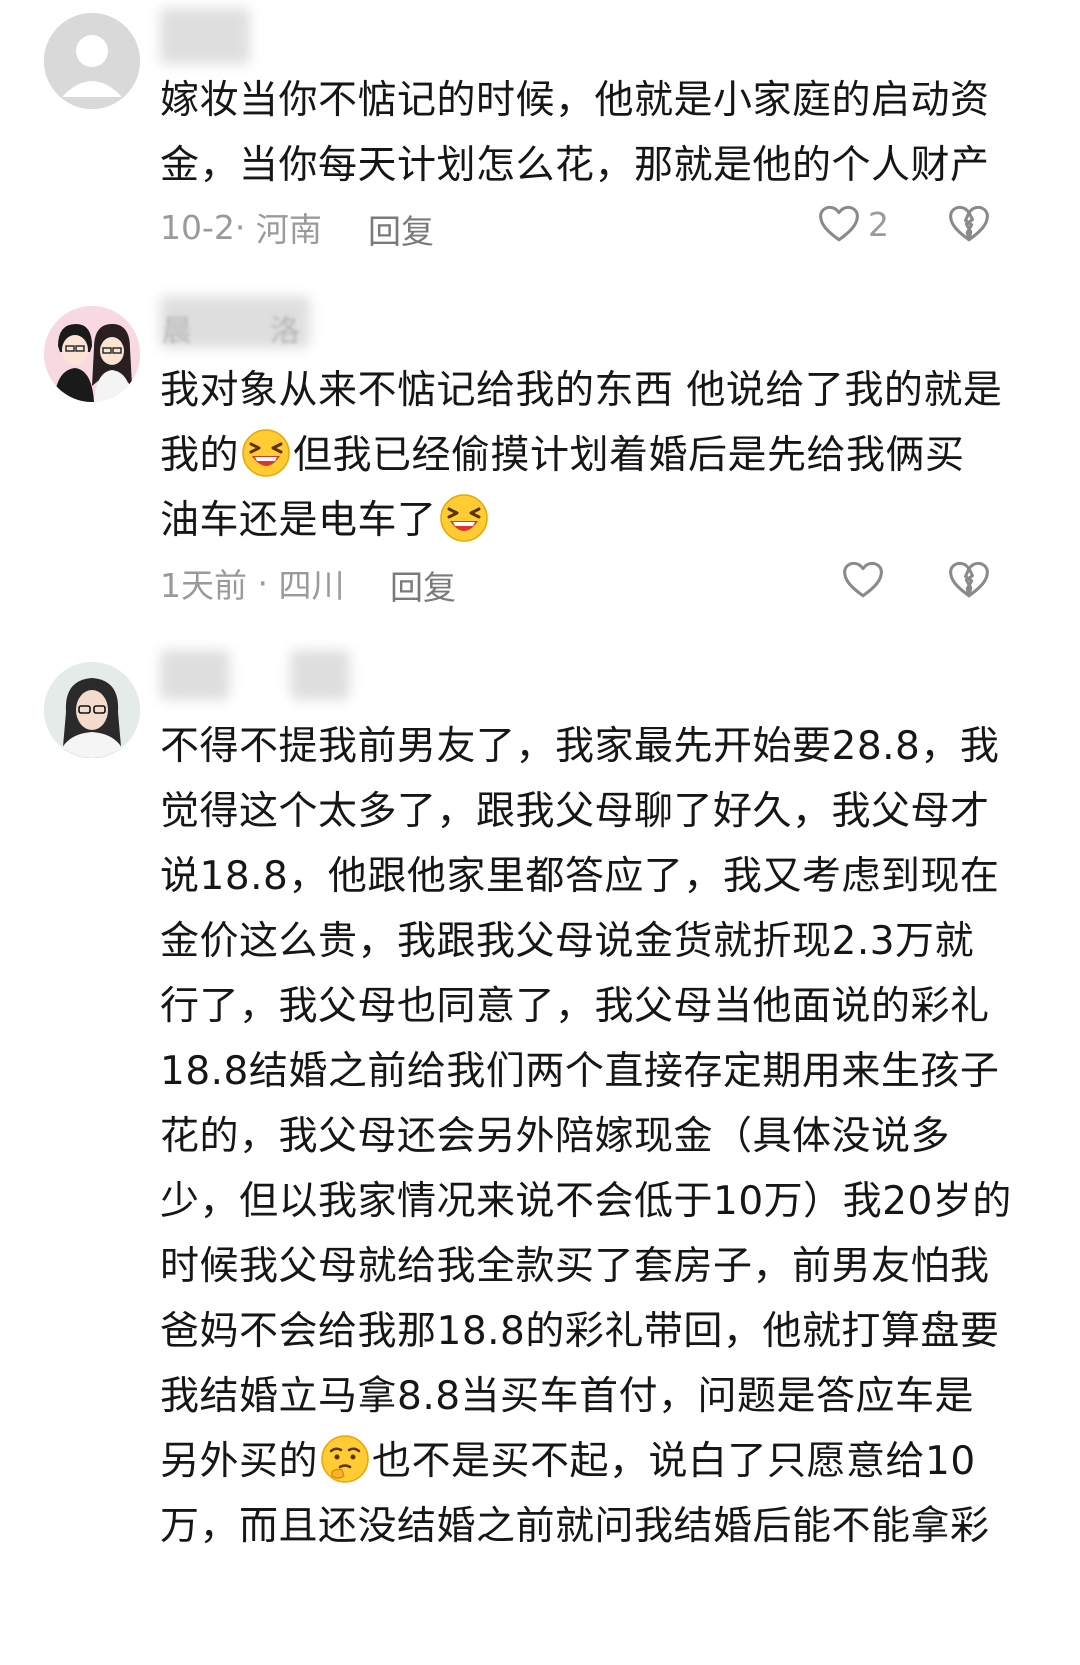 Image resolution: width=1080 pixels, height=1665 pixels. I want to click on avatar, so click(92, 710).